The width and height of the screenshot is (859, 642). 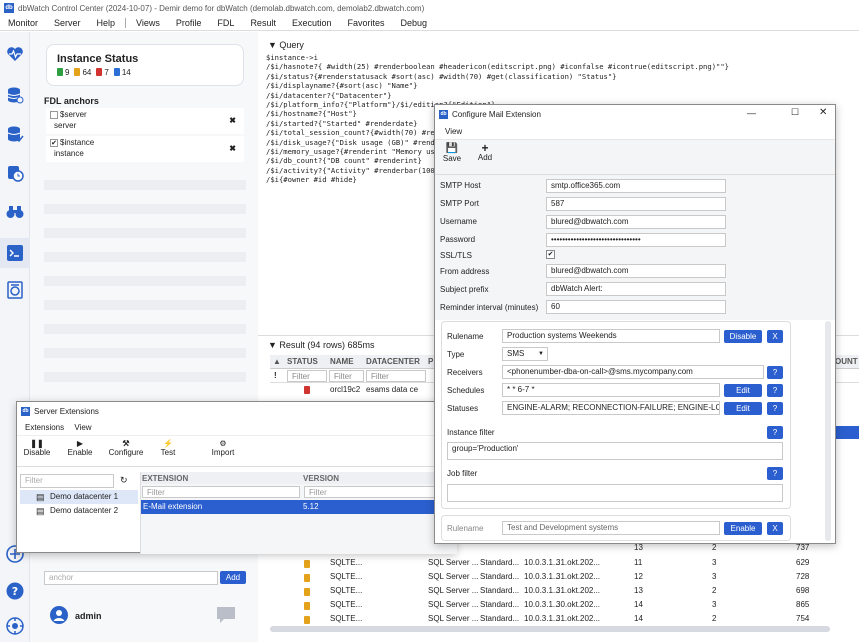 What do you see at coordinates (79, 511) in the screenshot?
I see `tree-item: ▤ Demo datacenter 2` at bounding box center [79, 511].